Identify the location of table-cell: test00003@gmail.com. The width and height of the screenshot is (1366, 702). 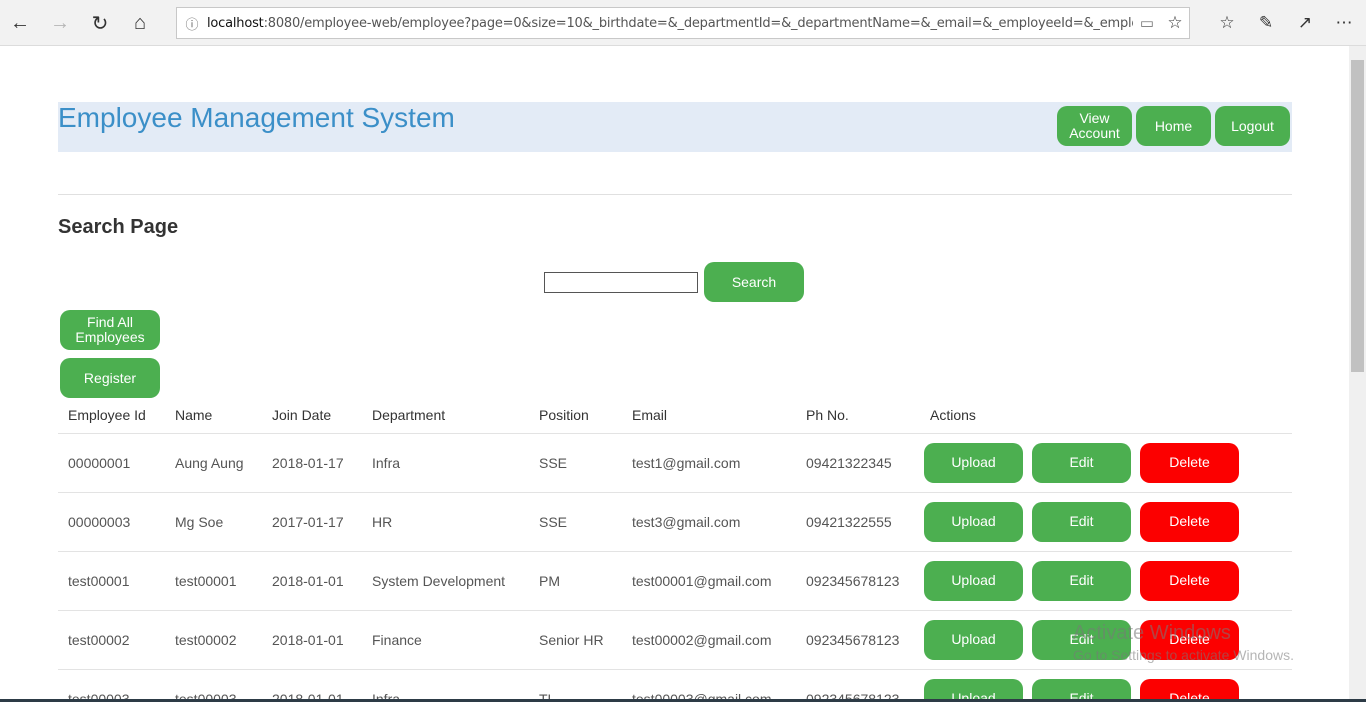
(709, 685).